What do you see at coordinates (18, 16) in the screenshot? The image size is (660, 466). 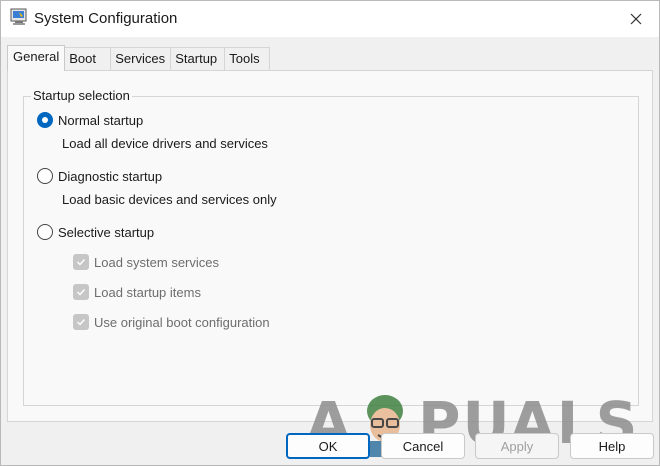 I see `msconfig-app-icon` at bounding box center [18, 16].